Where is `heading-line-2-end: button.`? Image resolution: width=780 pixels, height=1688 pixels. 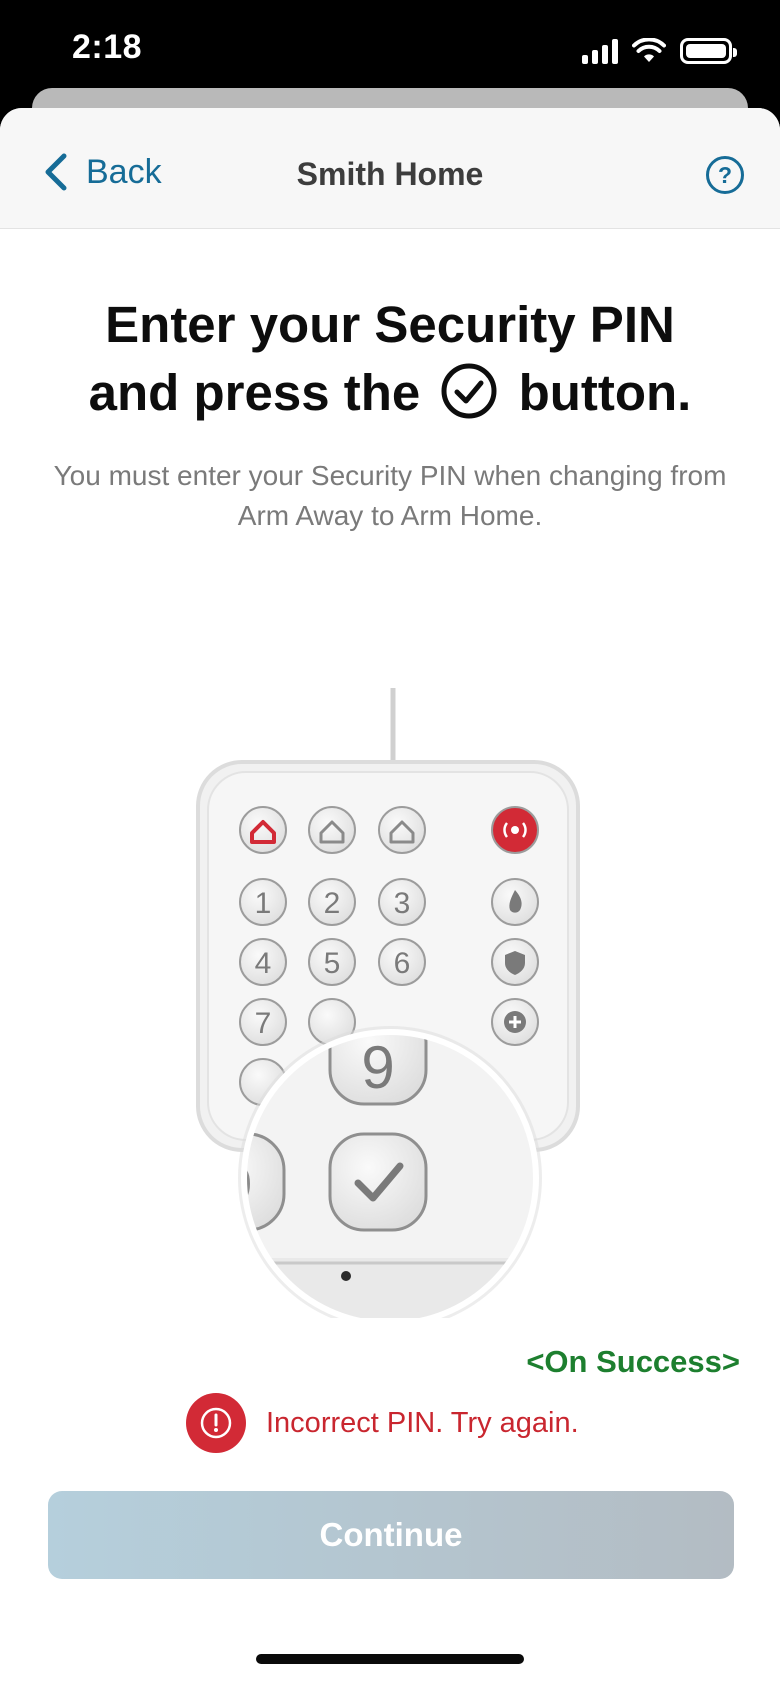
heading-line-2-end: button. is located at coordinates (605, 392).